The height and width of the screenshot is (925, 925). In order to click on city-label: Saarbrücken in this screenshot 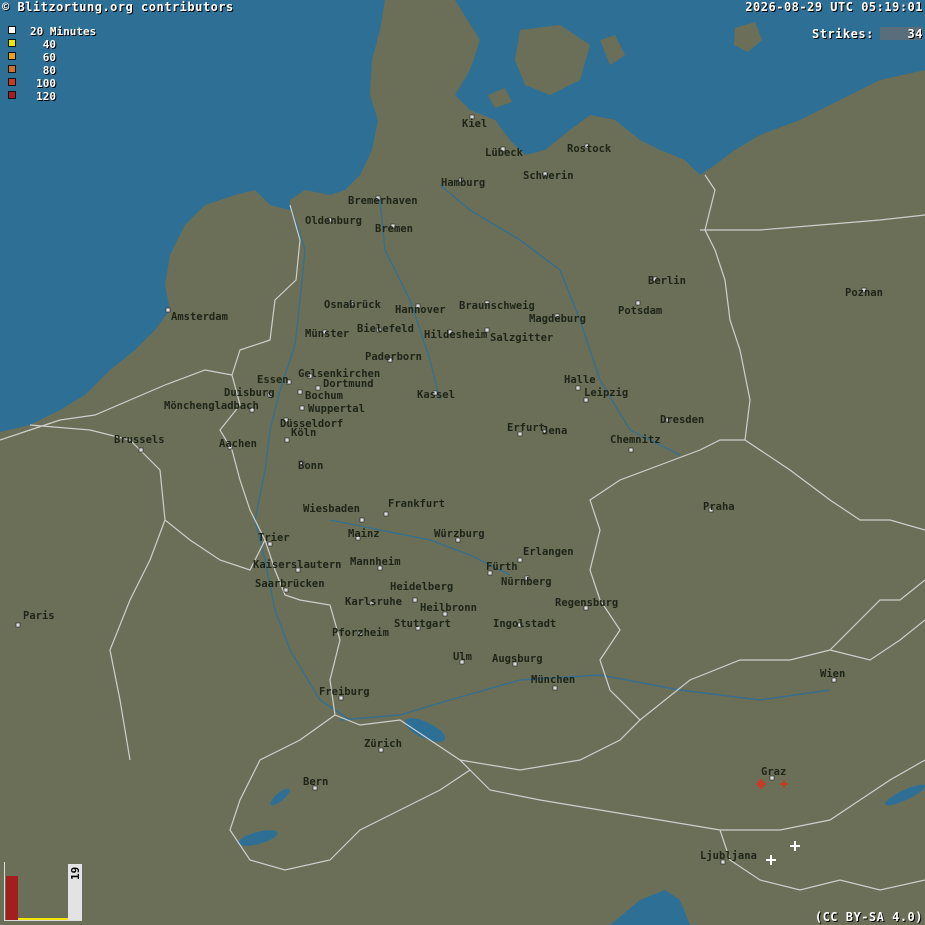, I will do `click(290, 584)`.